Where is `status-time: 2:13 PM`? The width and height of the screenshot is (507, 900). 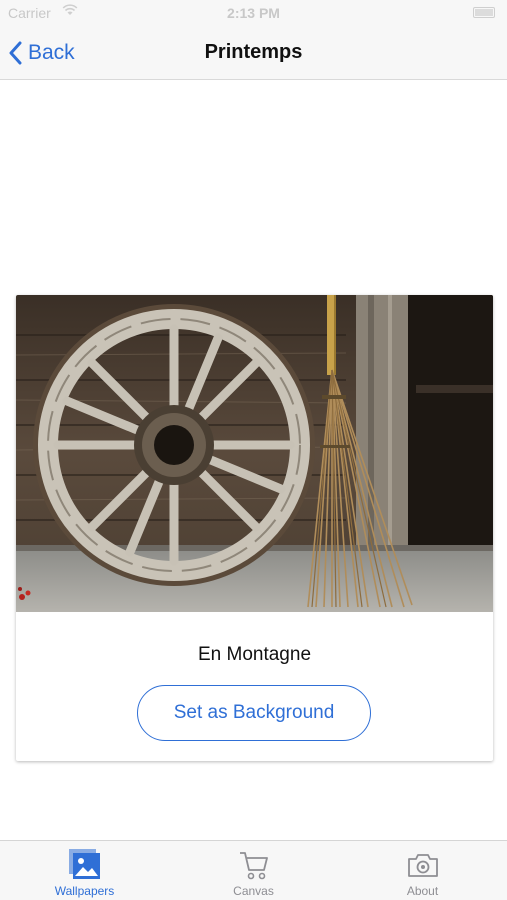
status-time: 2:13 PM is located at coordinates (253, 13).